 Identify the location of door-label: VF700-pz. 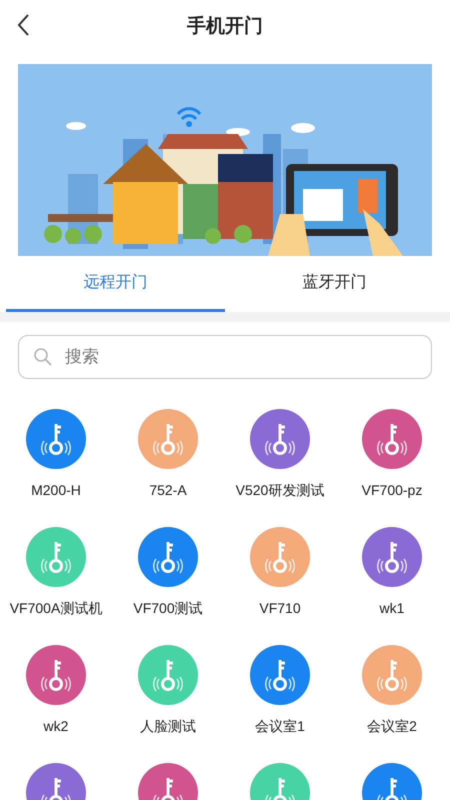
(392, 490).